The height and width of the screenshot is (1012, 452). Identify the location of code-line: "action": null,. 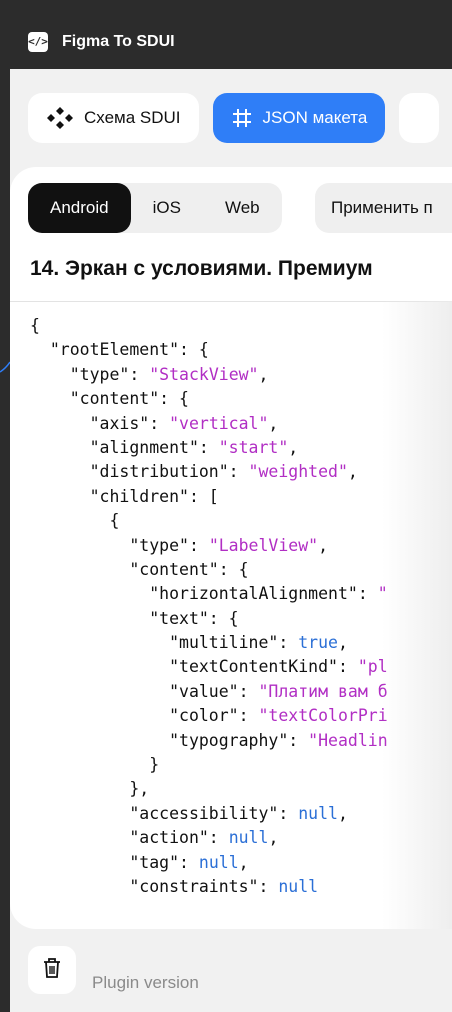
(209, 838).